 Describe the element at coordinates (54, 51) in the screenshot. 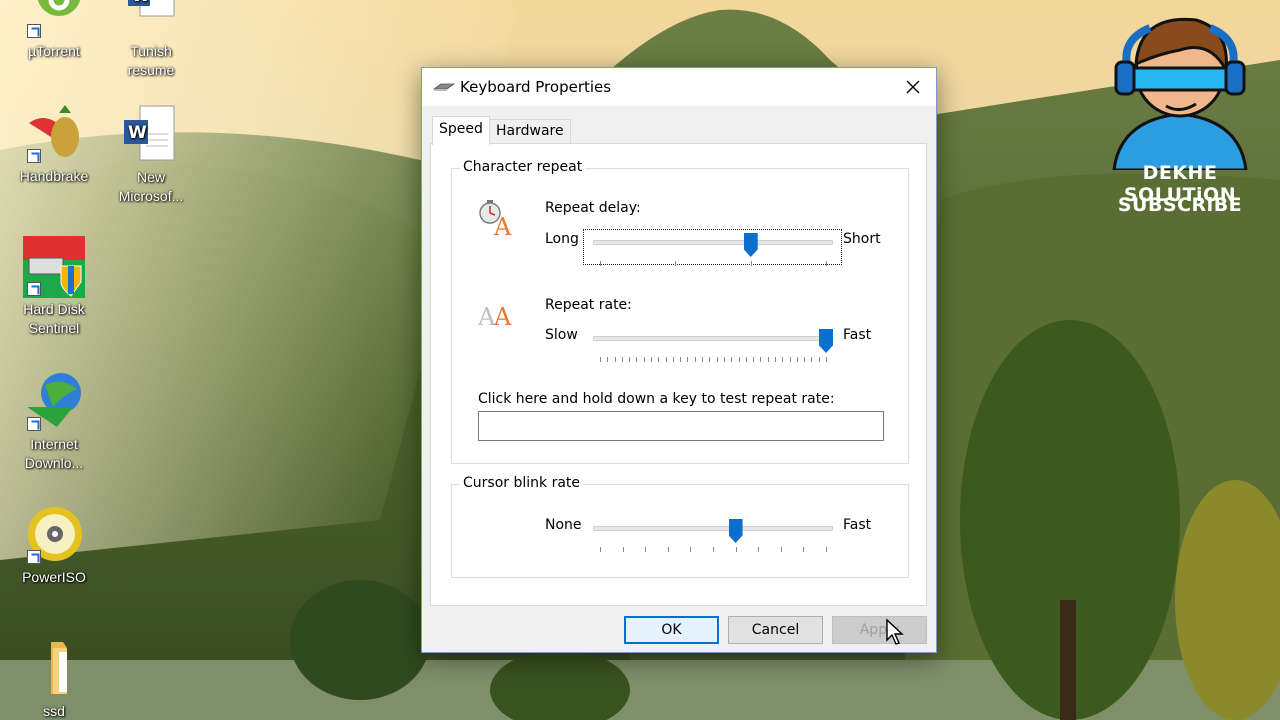

I see `desktop-icon-label: µTorrent` at that location.